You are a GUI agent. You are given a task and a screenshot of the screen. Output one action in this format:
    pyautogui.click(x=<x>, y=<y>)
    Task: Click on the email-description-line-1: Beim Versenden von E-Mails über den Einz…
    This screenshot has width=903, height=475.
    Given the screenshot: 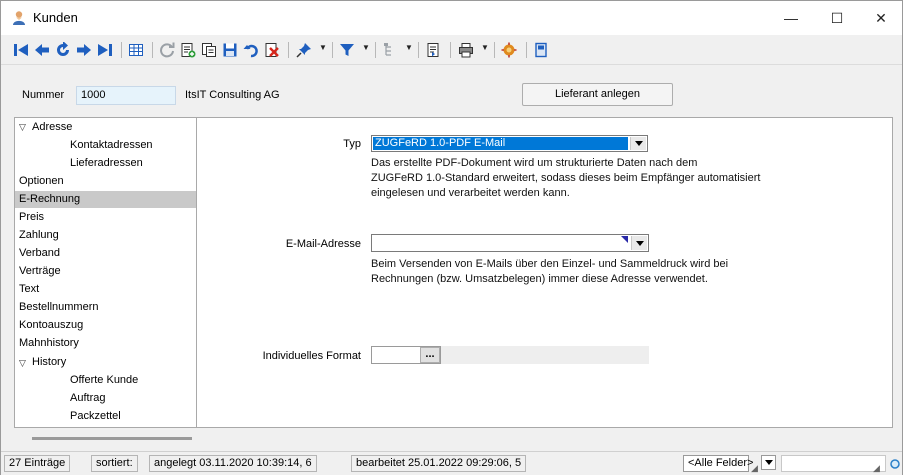 What is the action you would take?
    pyautogui.click(x=550, y=264)
    